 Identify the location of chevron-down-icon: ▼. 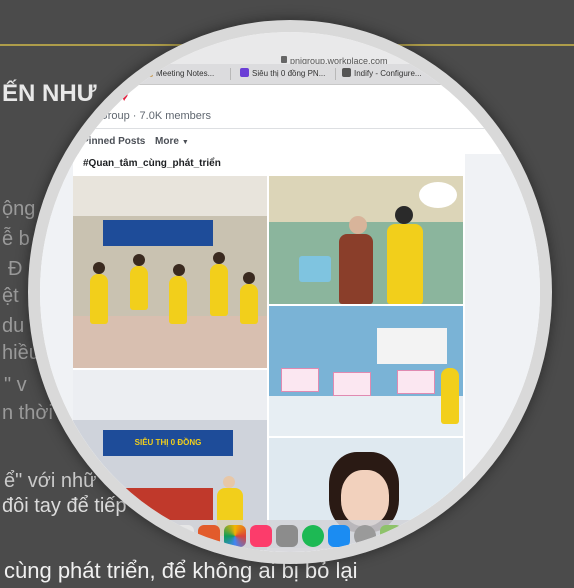
(185, 142).